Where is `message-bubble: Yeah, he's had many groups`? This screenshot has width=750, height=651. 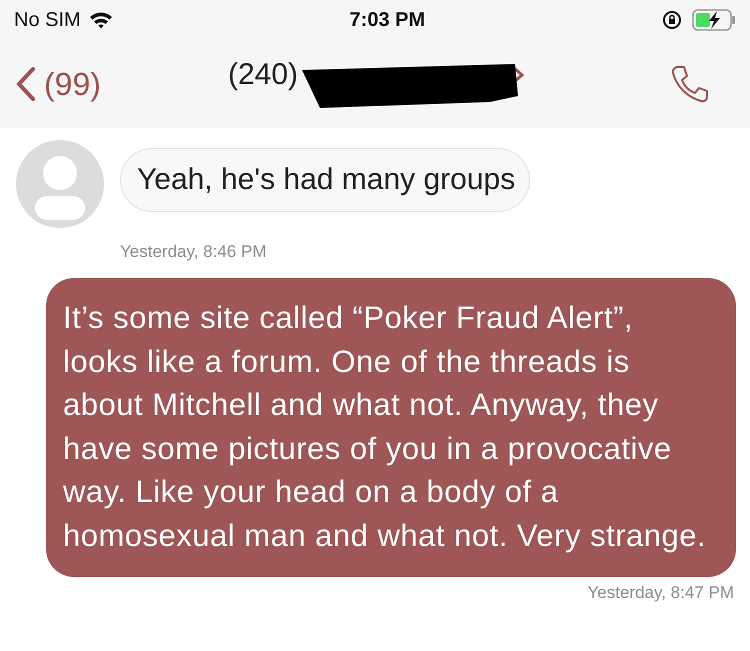 message-bubble: Yeah, he's had many groups is located at coordinates (325, 180).